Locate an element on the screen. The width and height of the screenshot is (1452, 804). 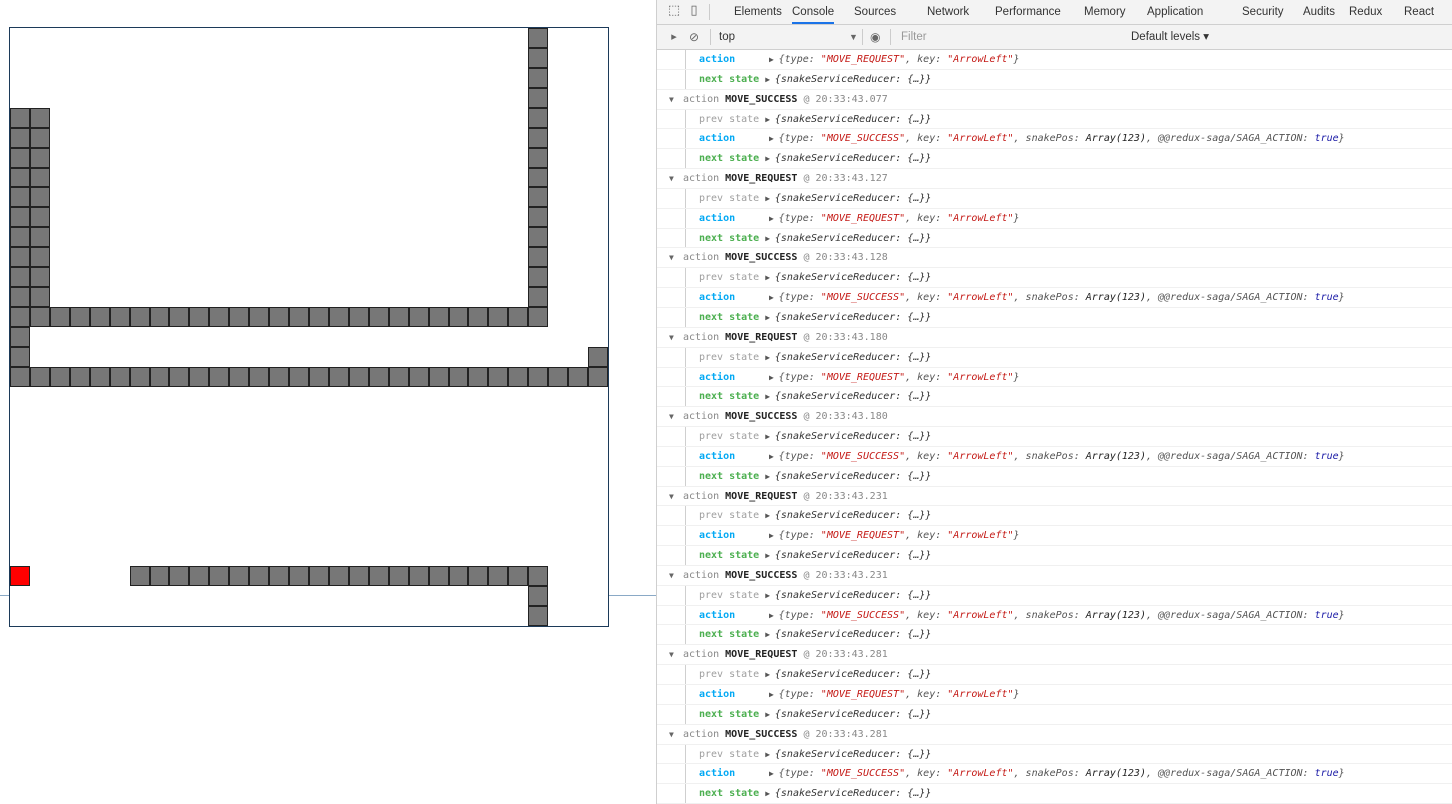
tab-react: React is located at coordinates (1419, 12).